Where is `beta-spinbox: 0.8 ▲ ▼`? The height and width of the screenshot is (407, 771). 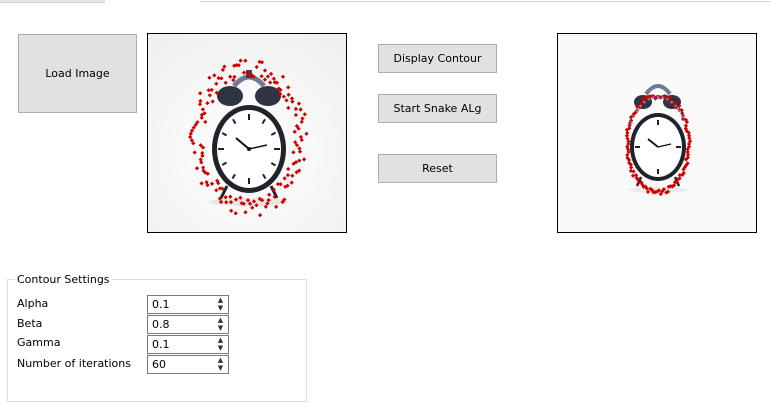
beta-spinbox: 0.8 ▲ ▼ is located at coordinates (188, 324).